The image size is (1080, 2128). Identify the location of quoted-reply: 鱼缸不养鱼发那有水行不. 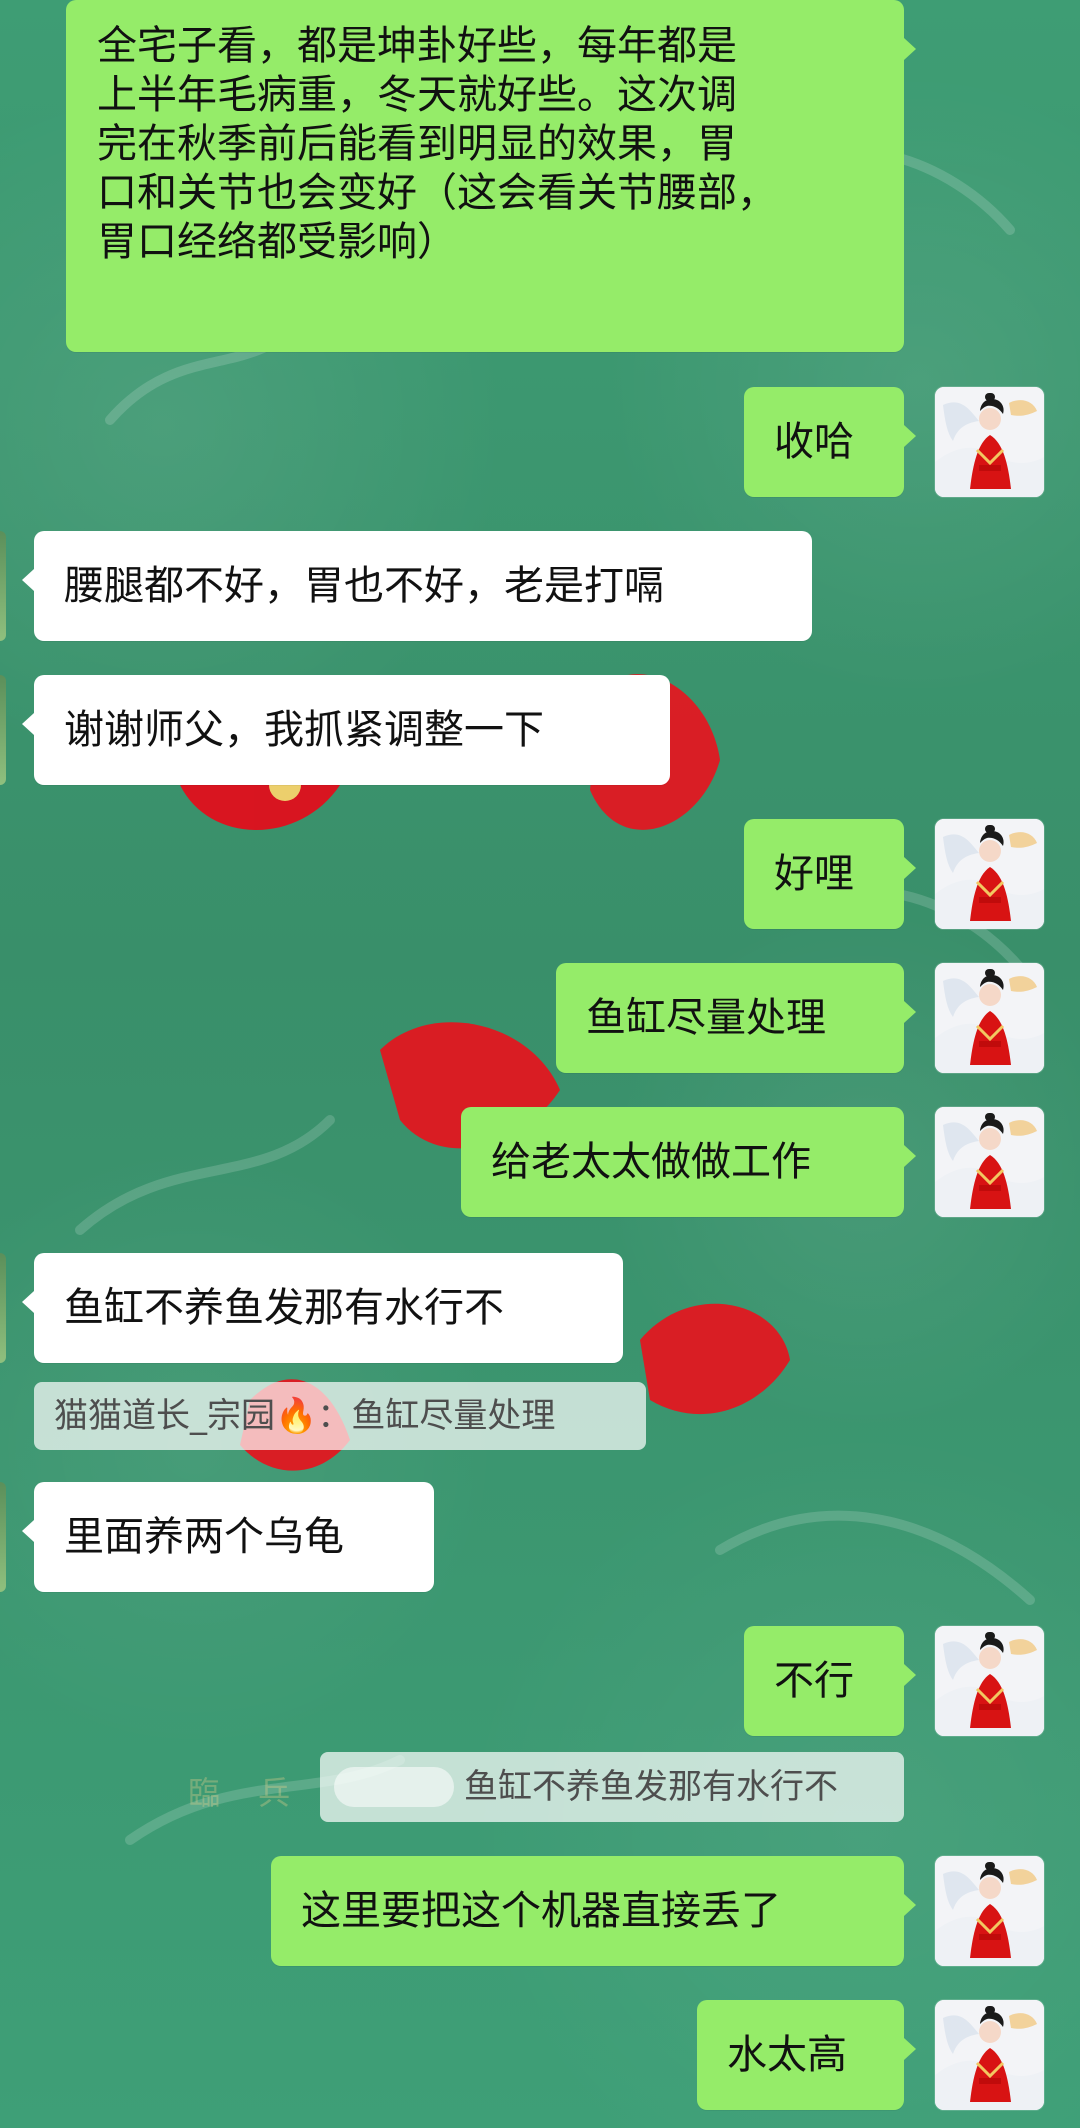
(612, 1787).